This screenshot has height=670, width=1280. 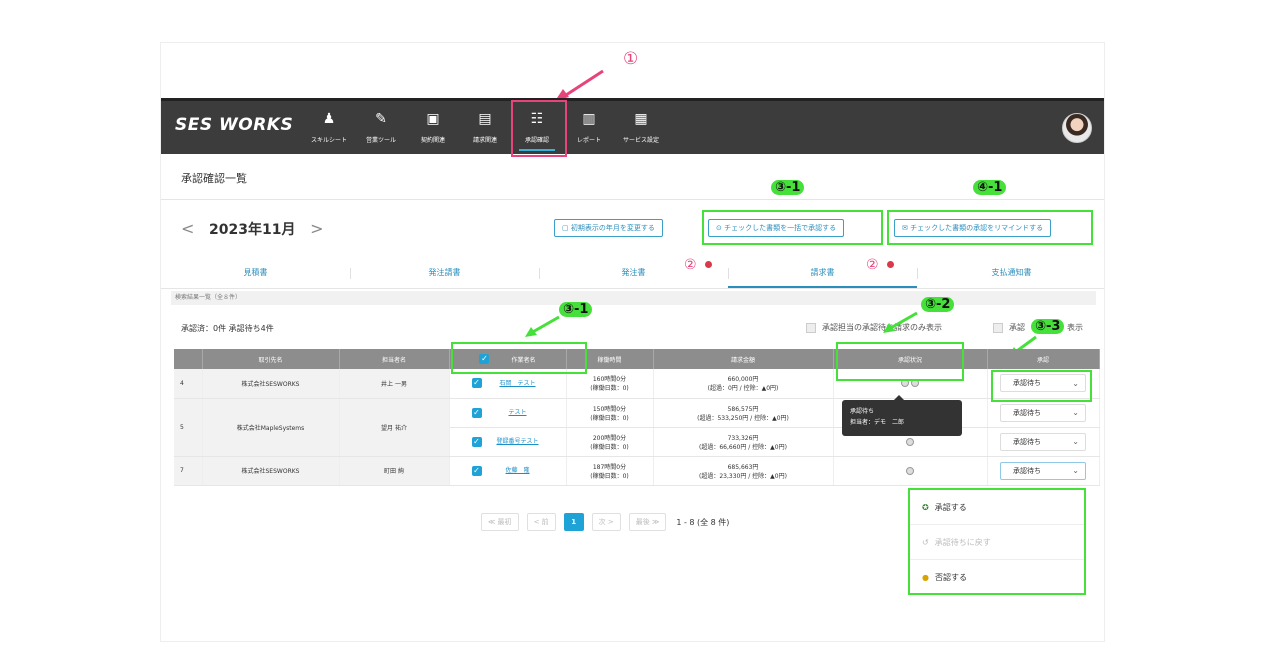 What do you see at coordinates (609, 380) in the screenshot?
I see `hours-value: 160時間0分` at bounding box center [609, 380].